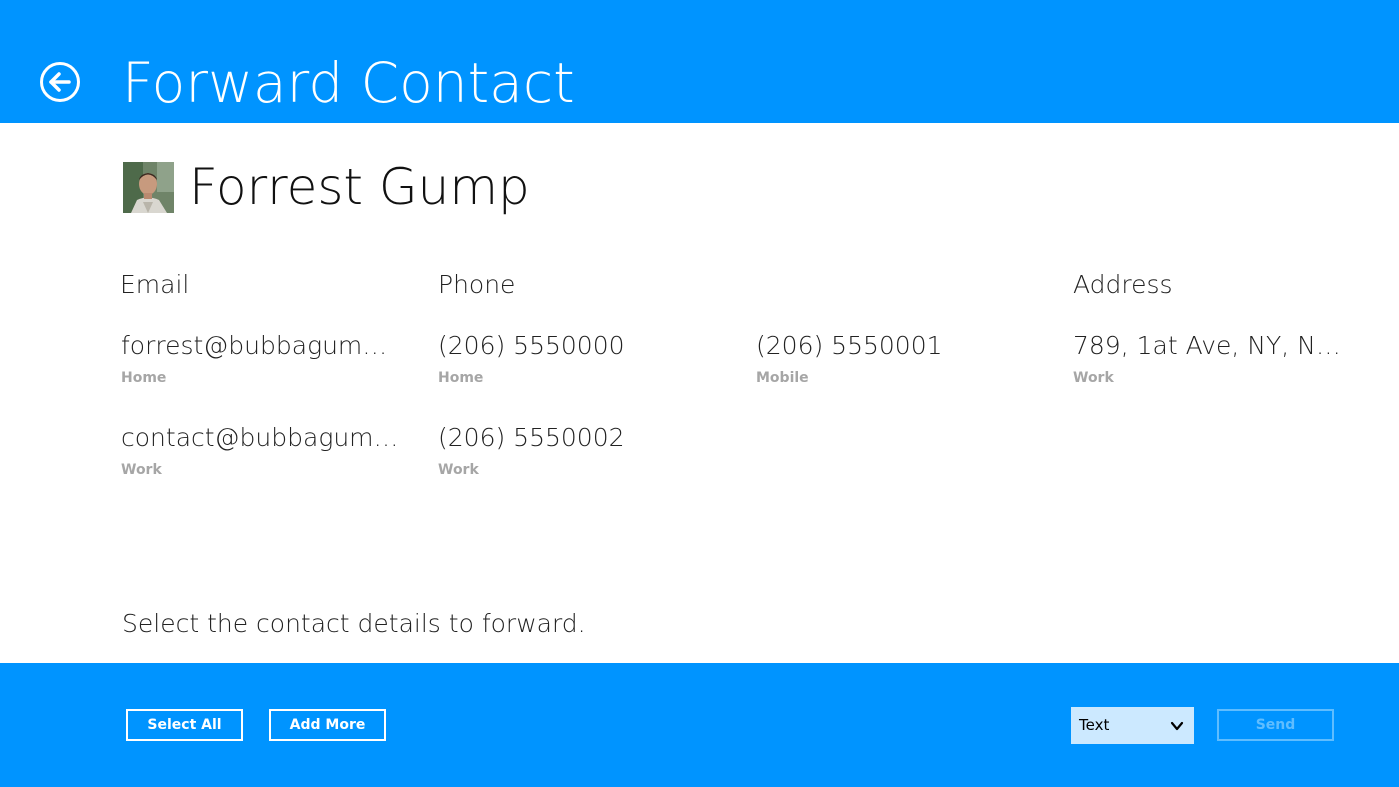  What do you see at coordinates (1123, 284) in the screenshot?
I see `address-column-header: Address` at bounding box center [1123, 284].